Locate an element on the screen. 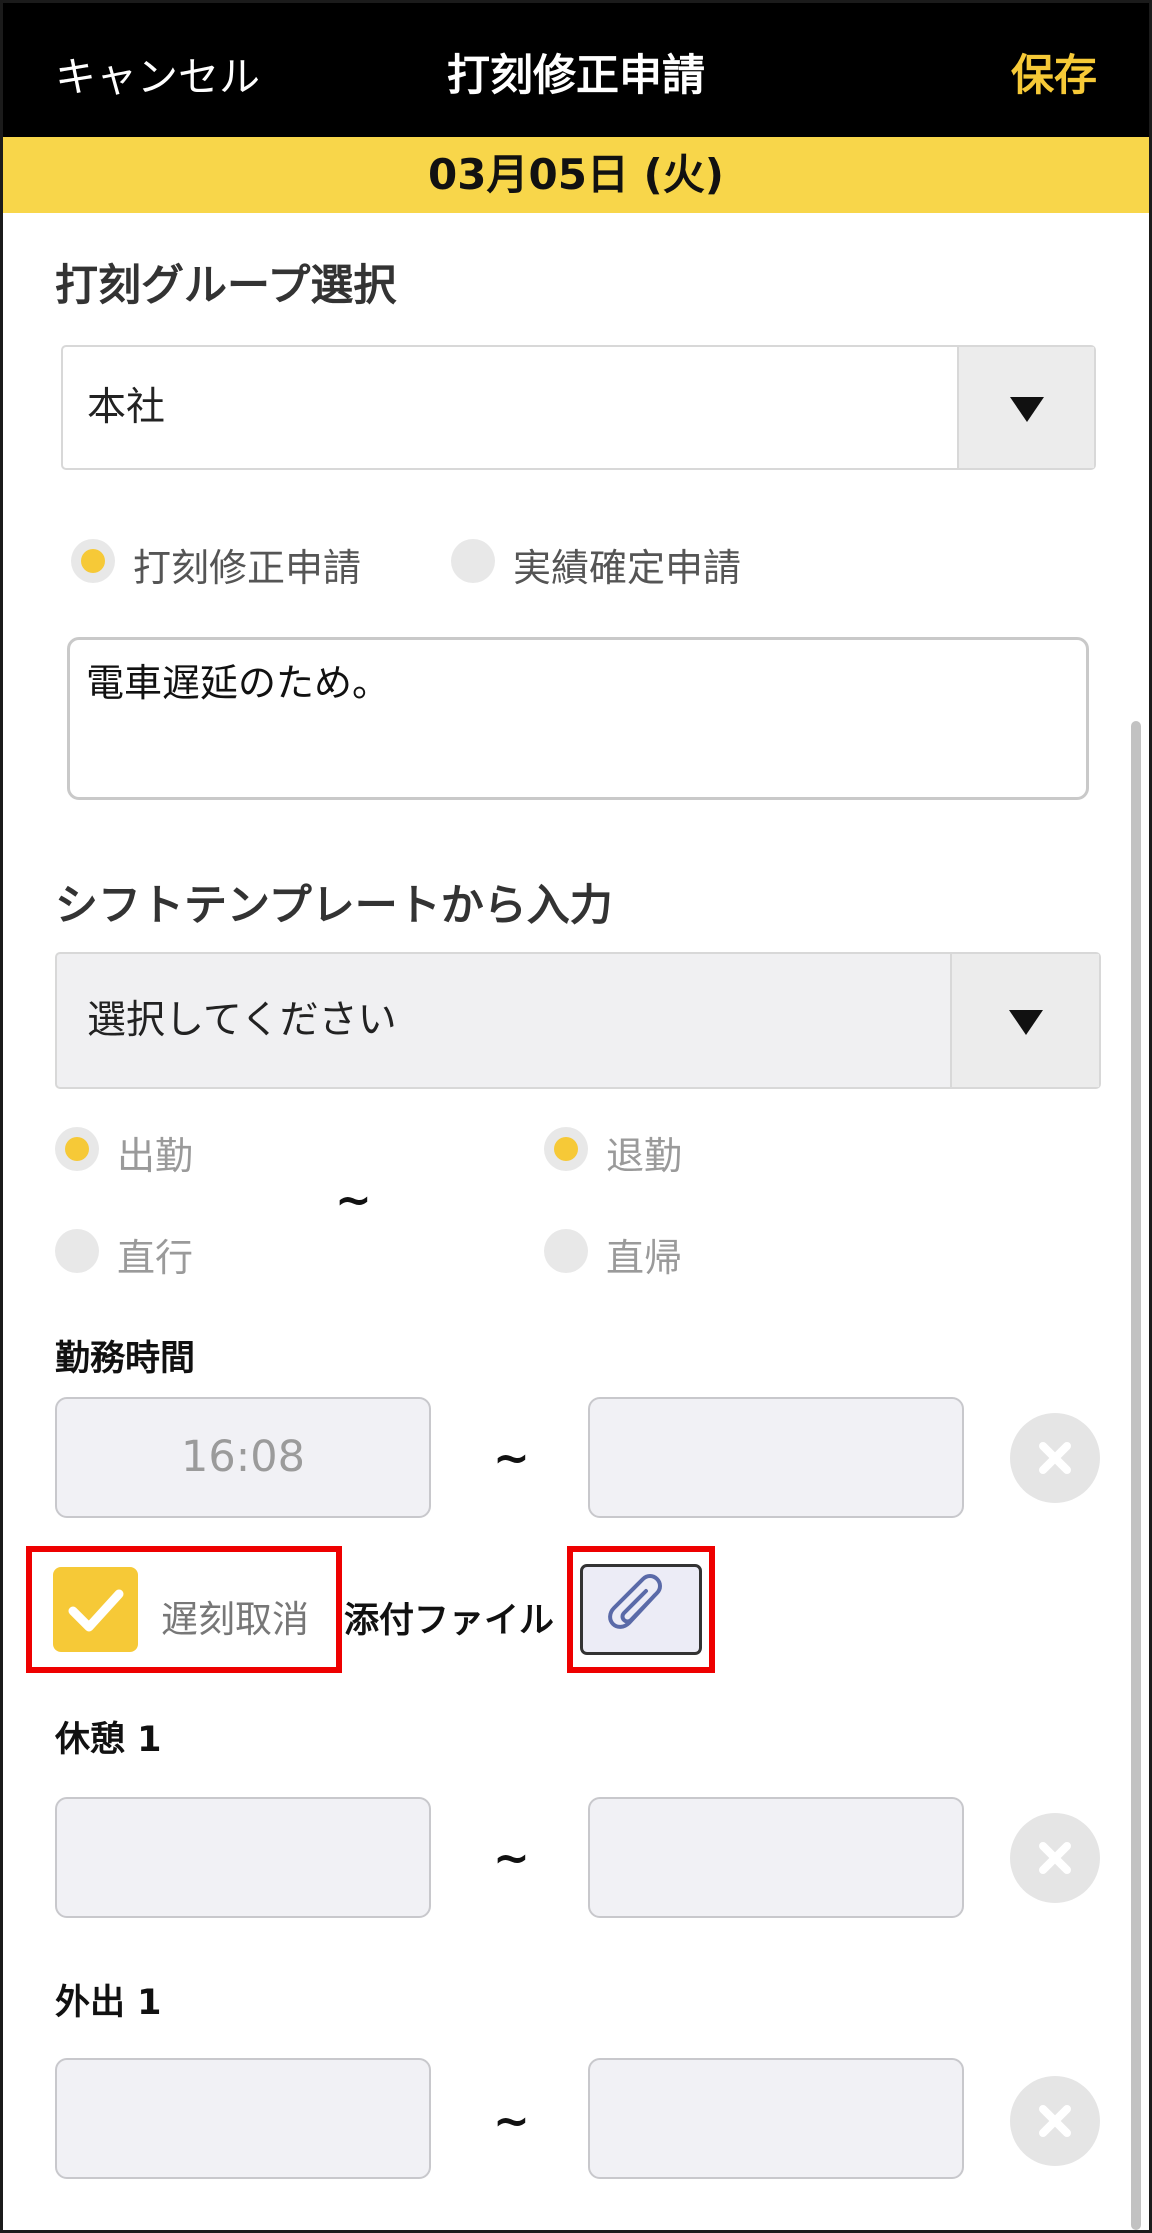  radio-clock-out is located at coordinates (566, 1149).